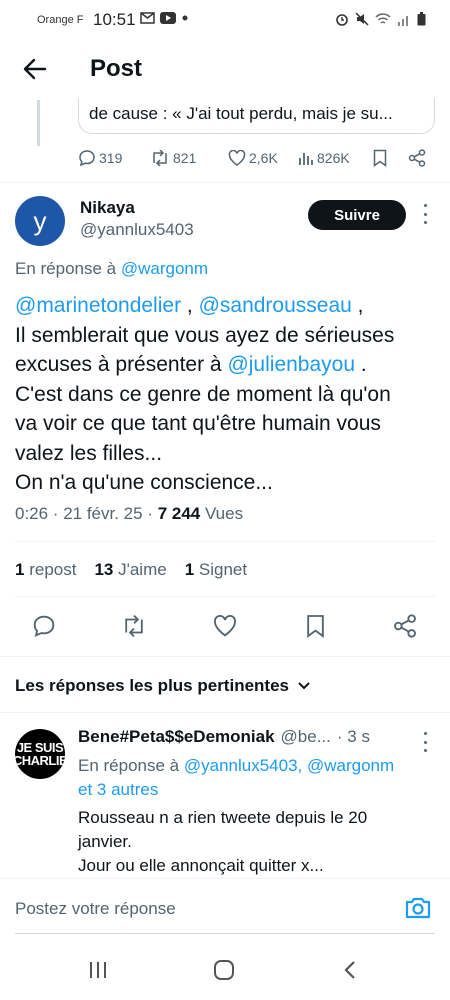  I want to click on arrow-left-icon, so click(35, 69).